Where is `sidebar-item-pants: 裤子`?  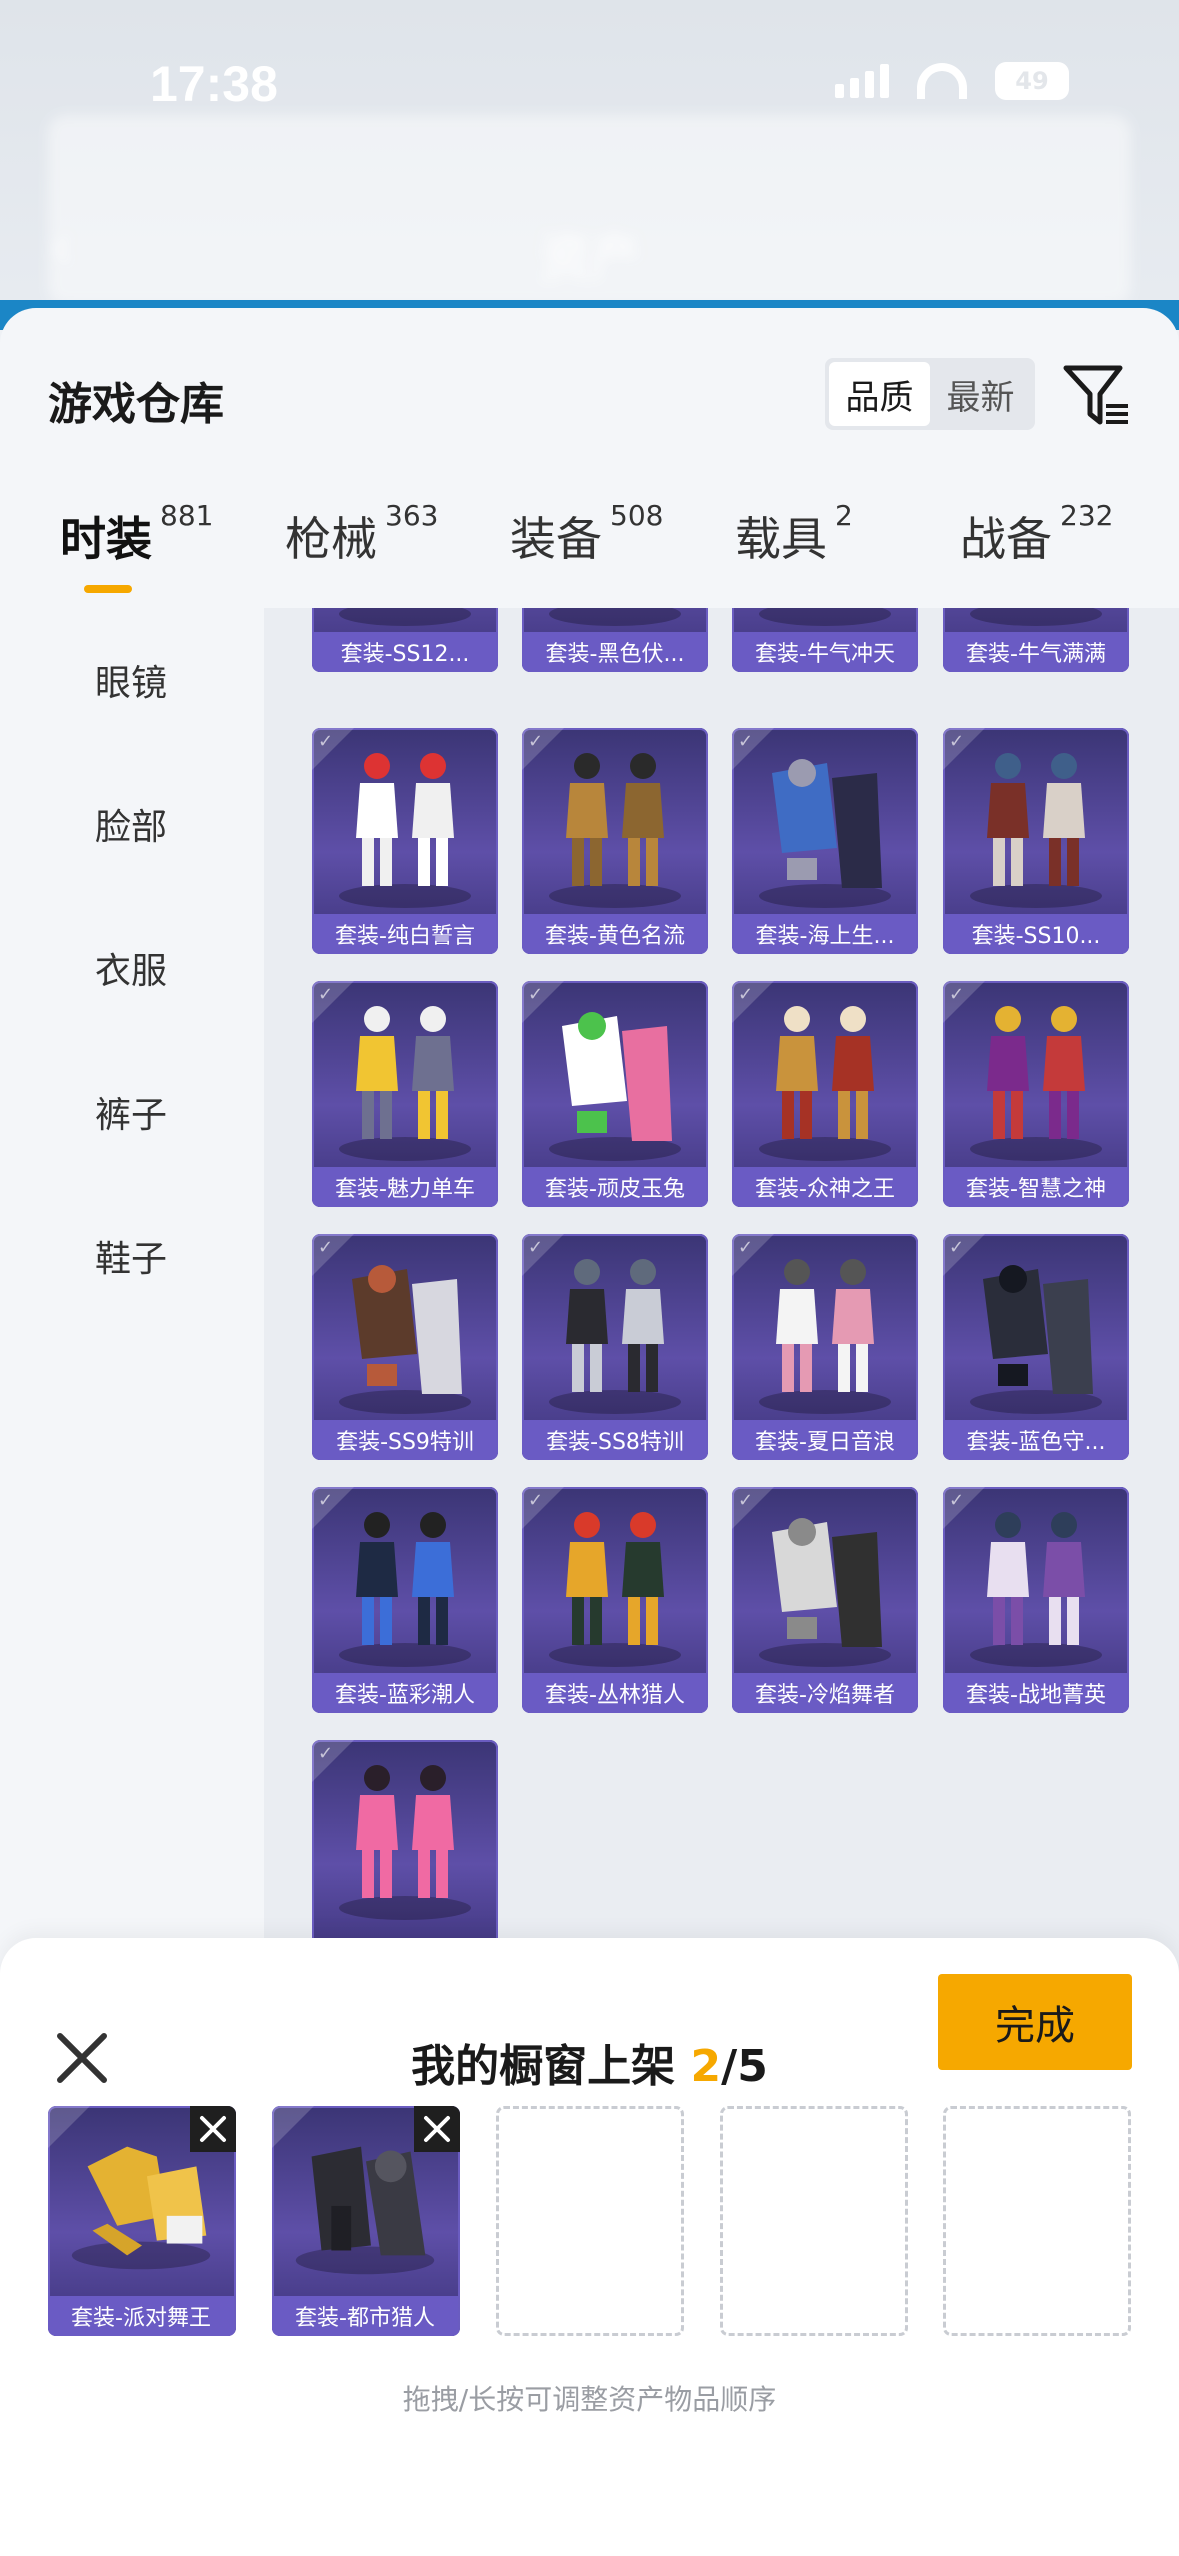 sidebar-item-pants: 裤子 is located at coordinates (131, 1112).